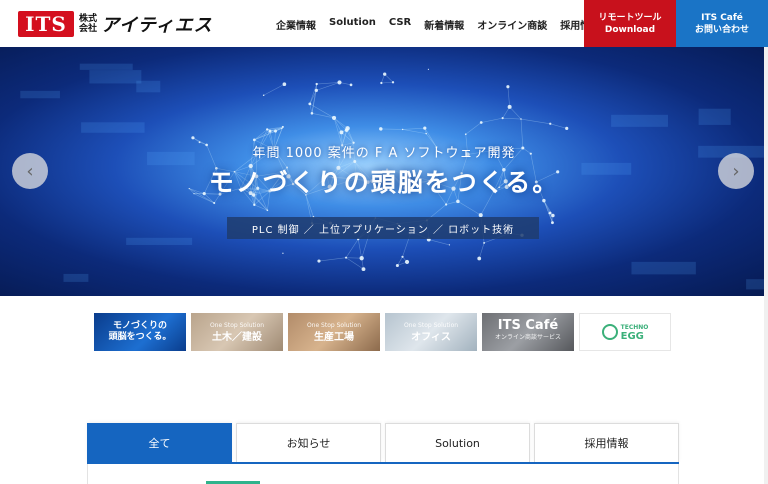  Describe the element at coordinates (609, 332) in the screenshot. I see `techno-egg-logo-icon` at that location.